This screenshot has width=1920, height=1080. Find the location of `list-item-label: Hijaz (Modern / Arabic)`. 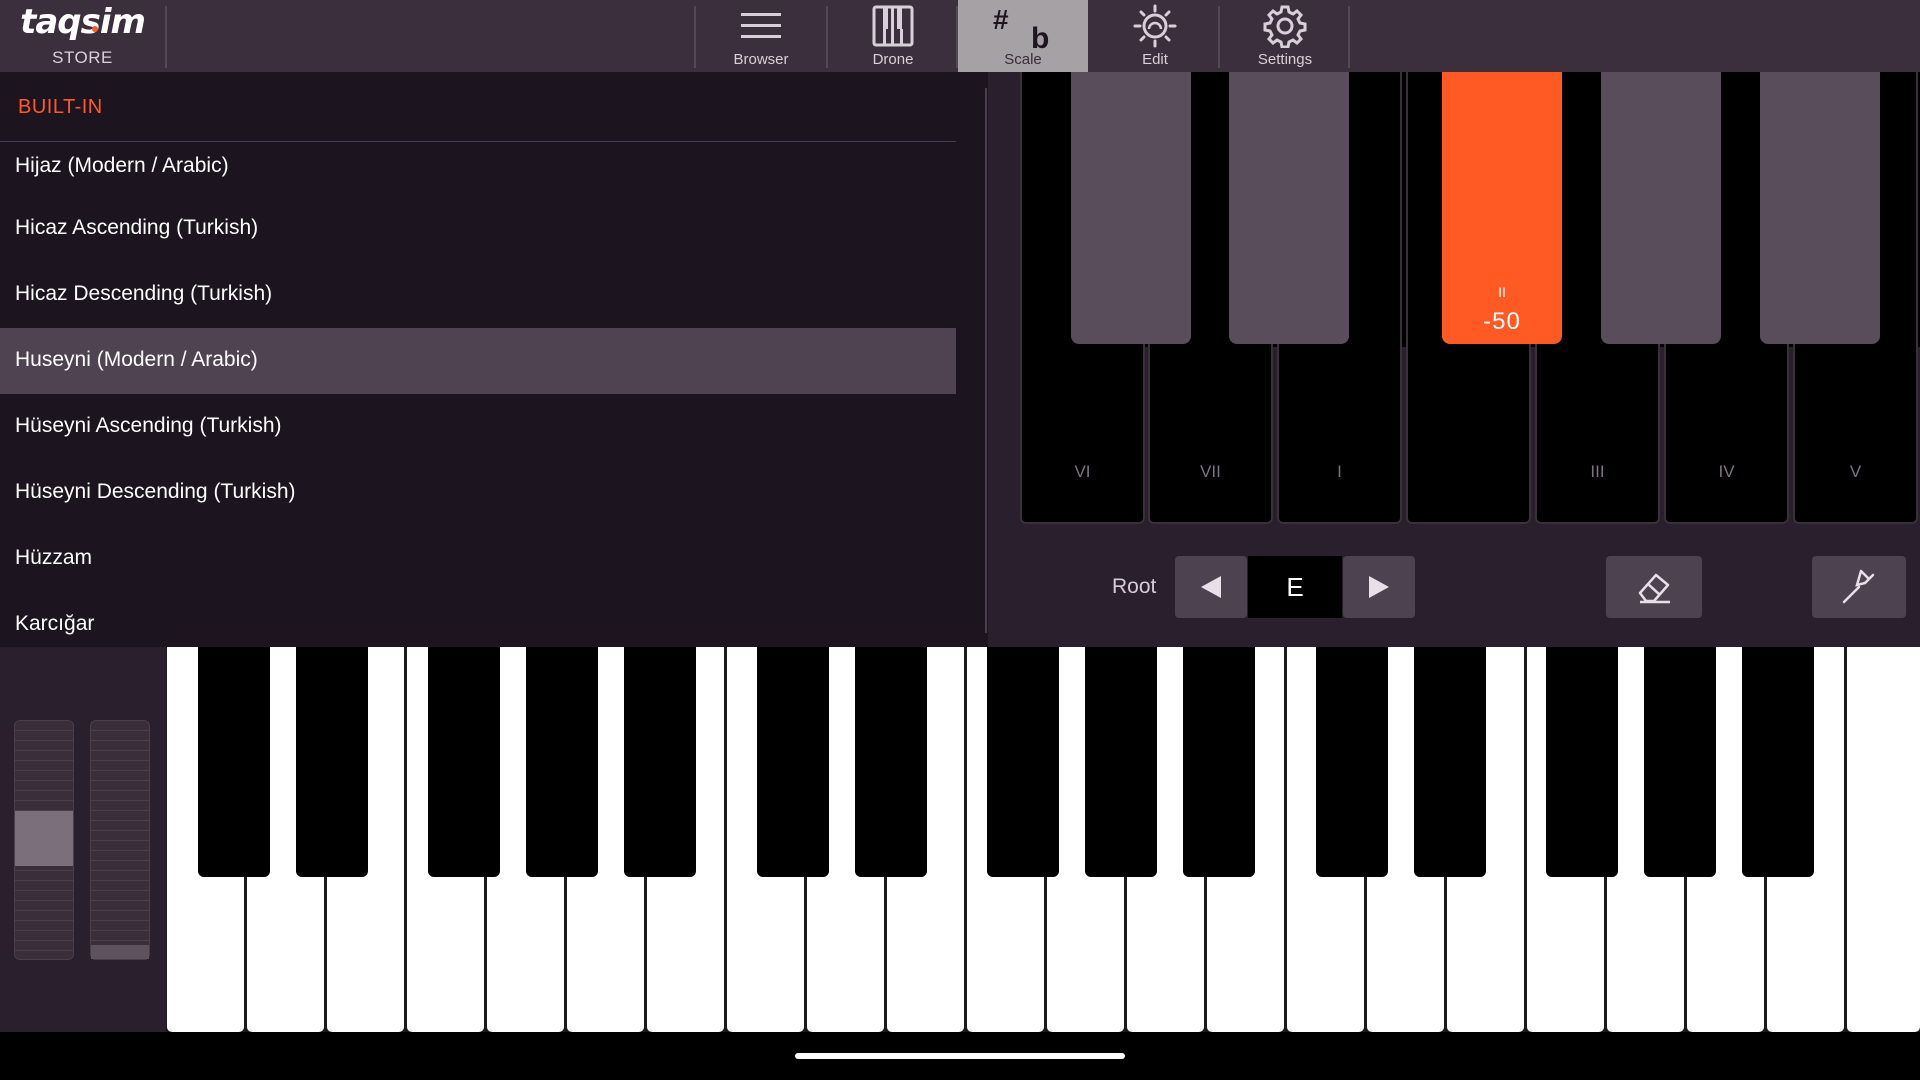

list-item-label: Hijaz (Modern / Arabic) is located at coordinates (122, 165).